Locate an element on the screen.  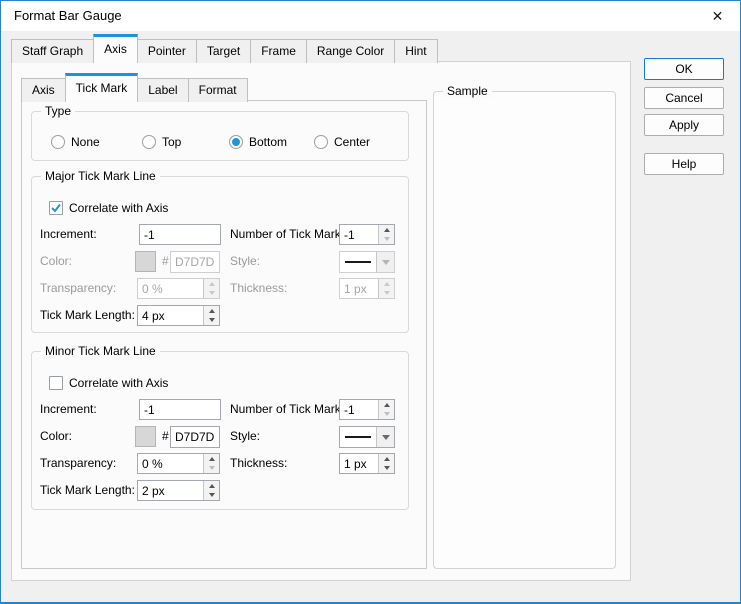
minor-num-ticks-spin-buttons is located at coordinates (386, 409).